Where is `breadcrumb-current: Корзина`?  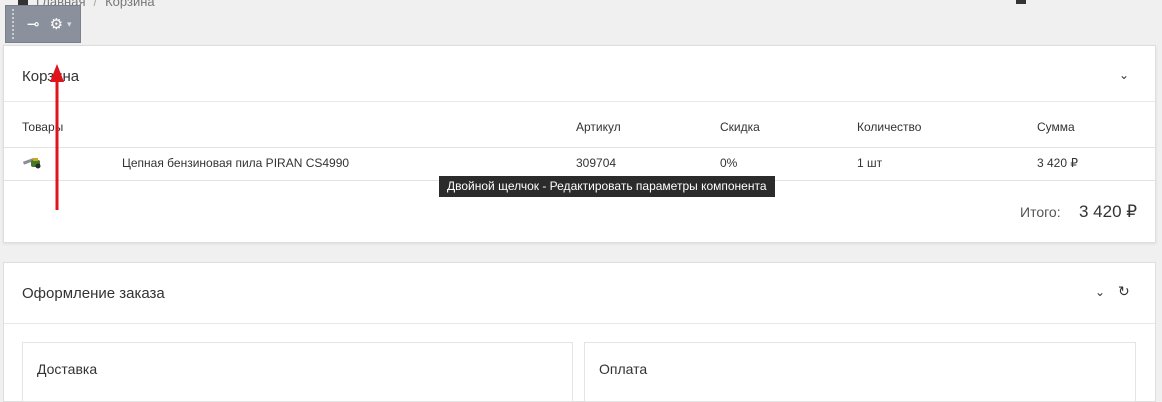
breadcrumb-current: Корзина is located at coordinates (130, 4).